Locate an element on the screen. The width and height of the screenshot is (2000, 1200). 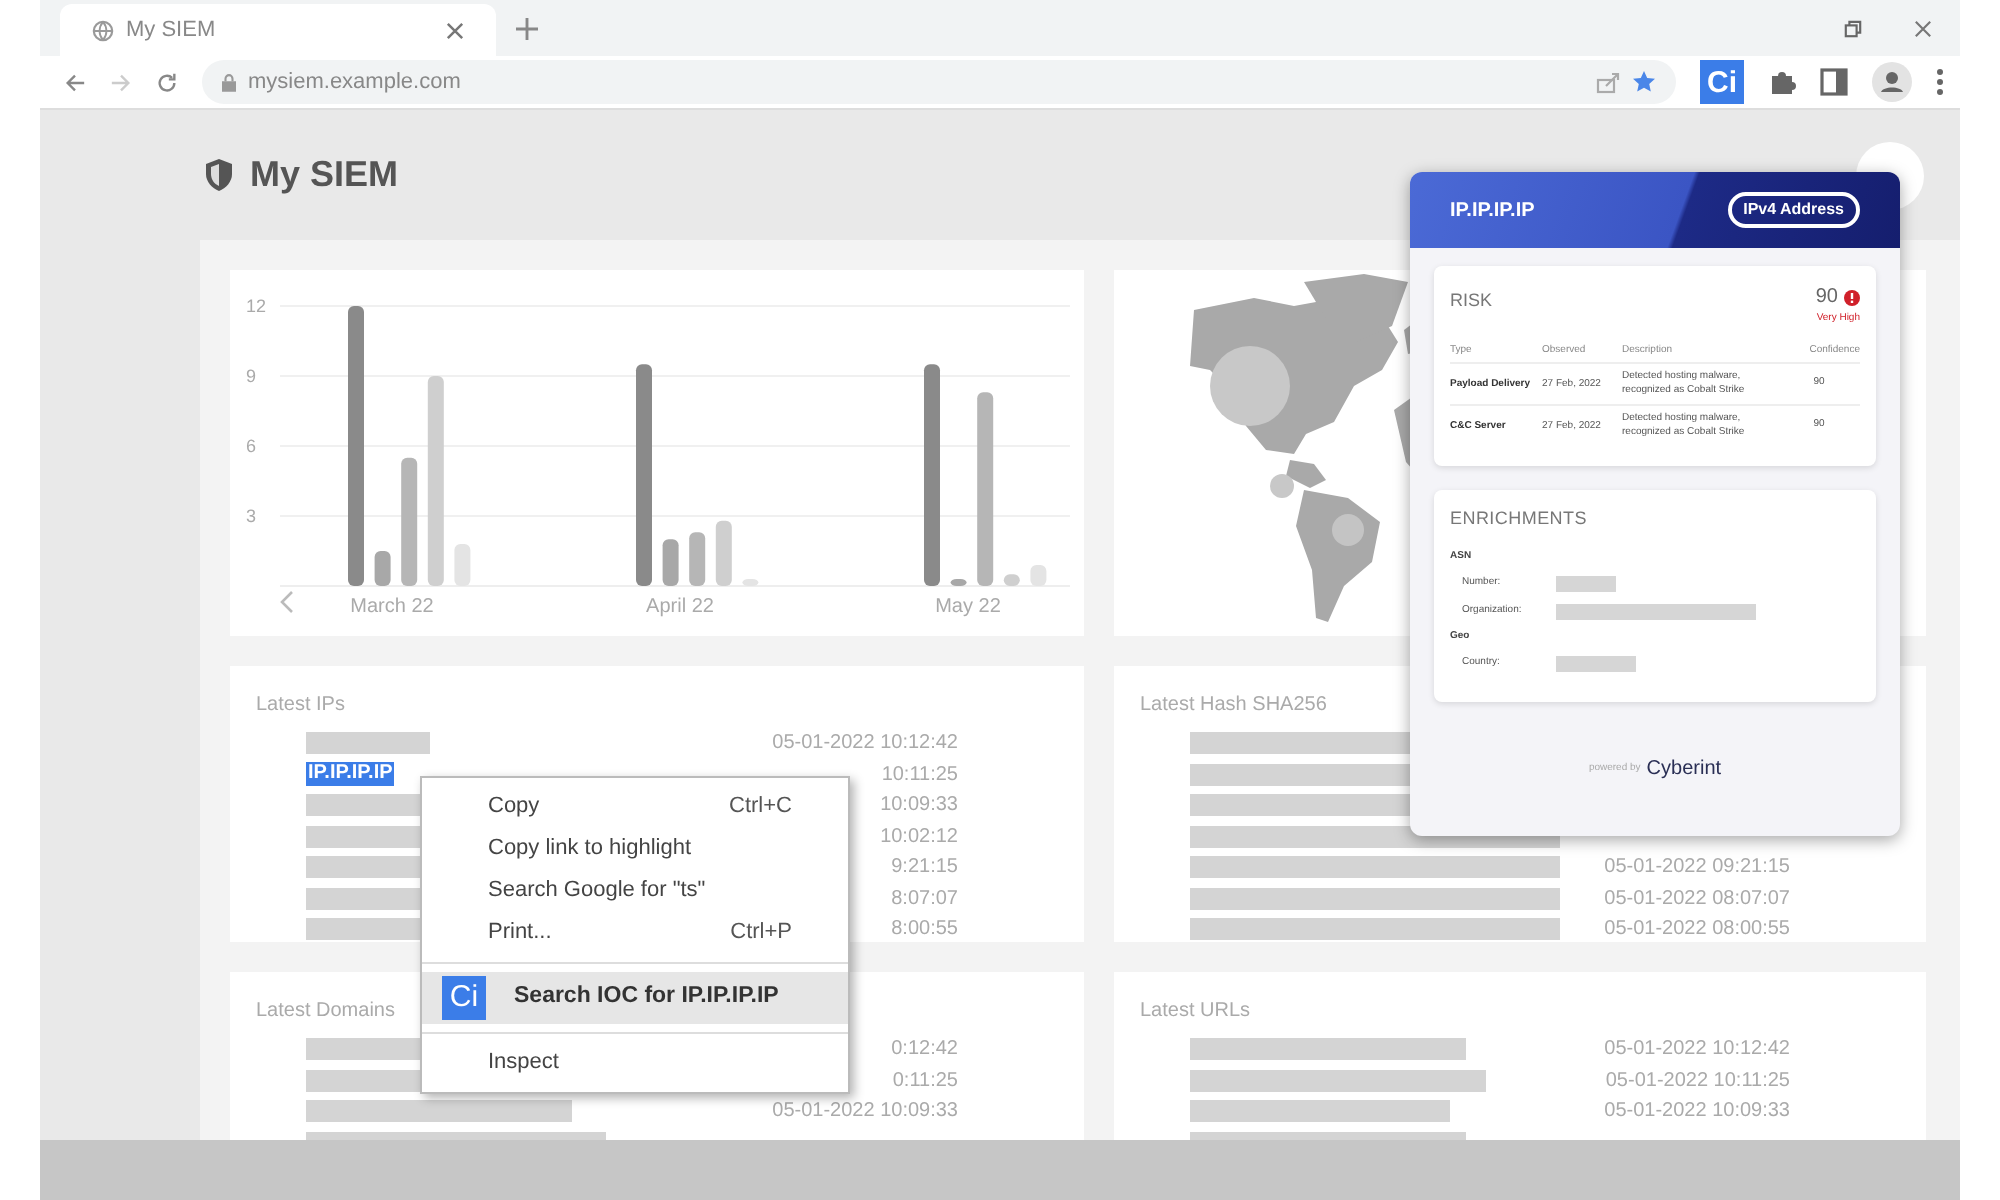
tab-title: My SIEM is located at coordinates (172, 30).